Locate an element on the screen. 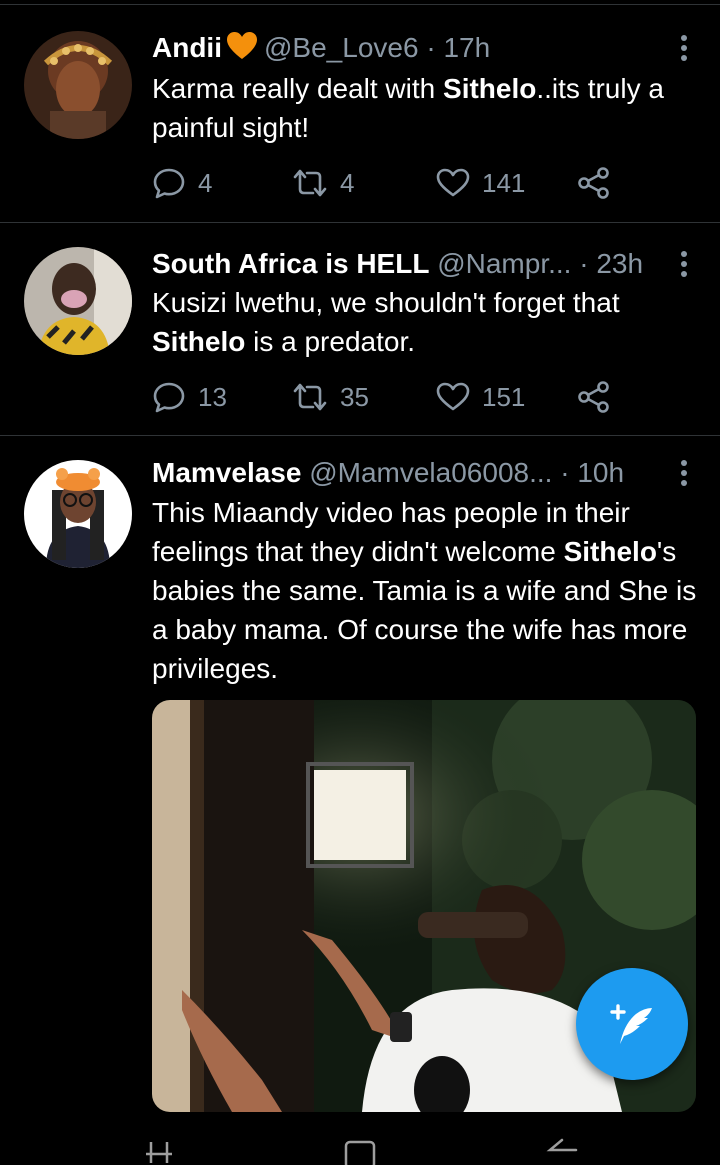 The height and width of the screenshot is (1165, 720). reply-button: 13 is located at coordinates (222, 397).